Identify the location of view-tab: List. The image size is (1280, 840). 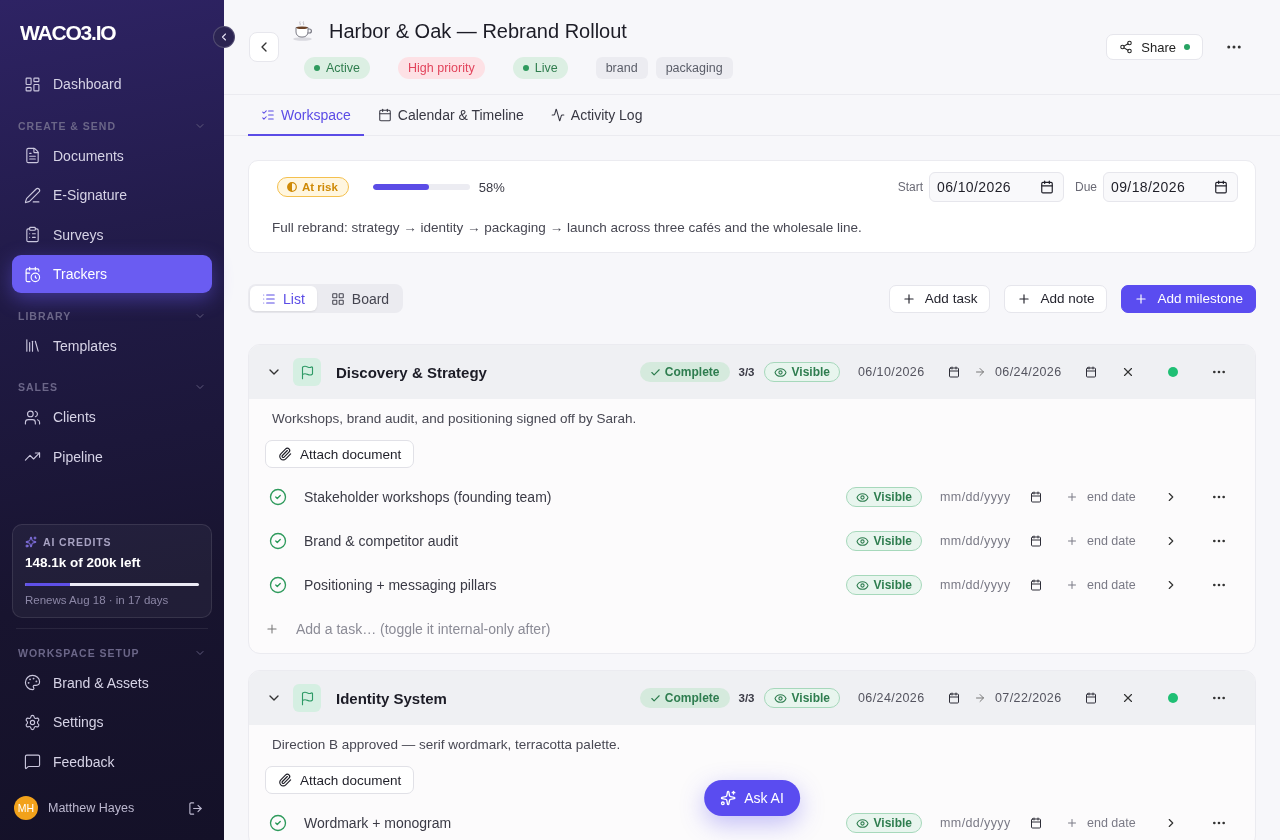
(283, 298).